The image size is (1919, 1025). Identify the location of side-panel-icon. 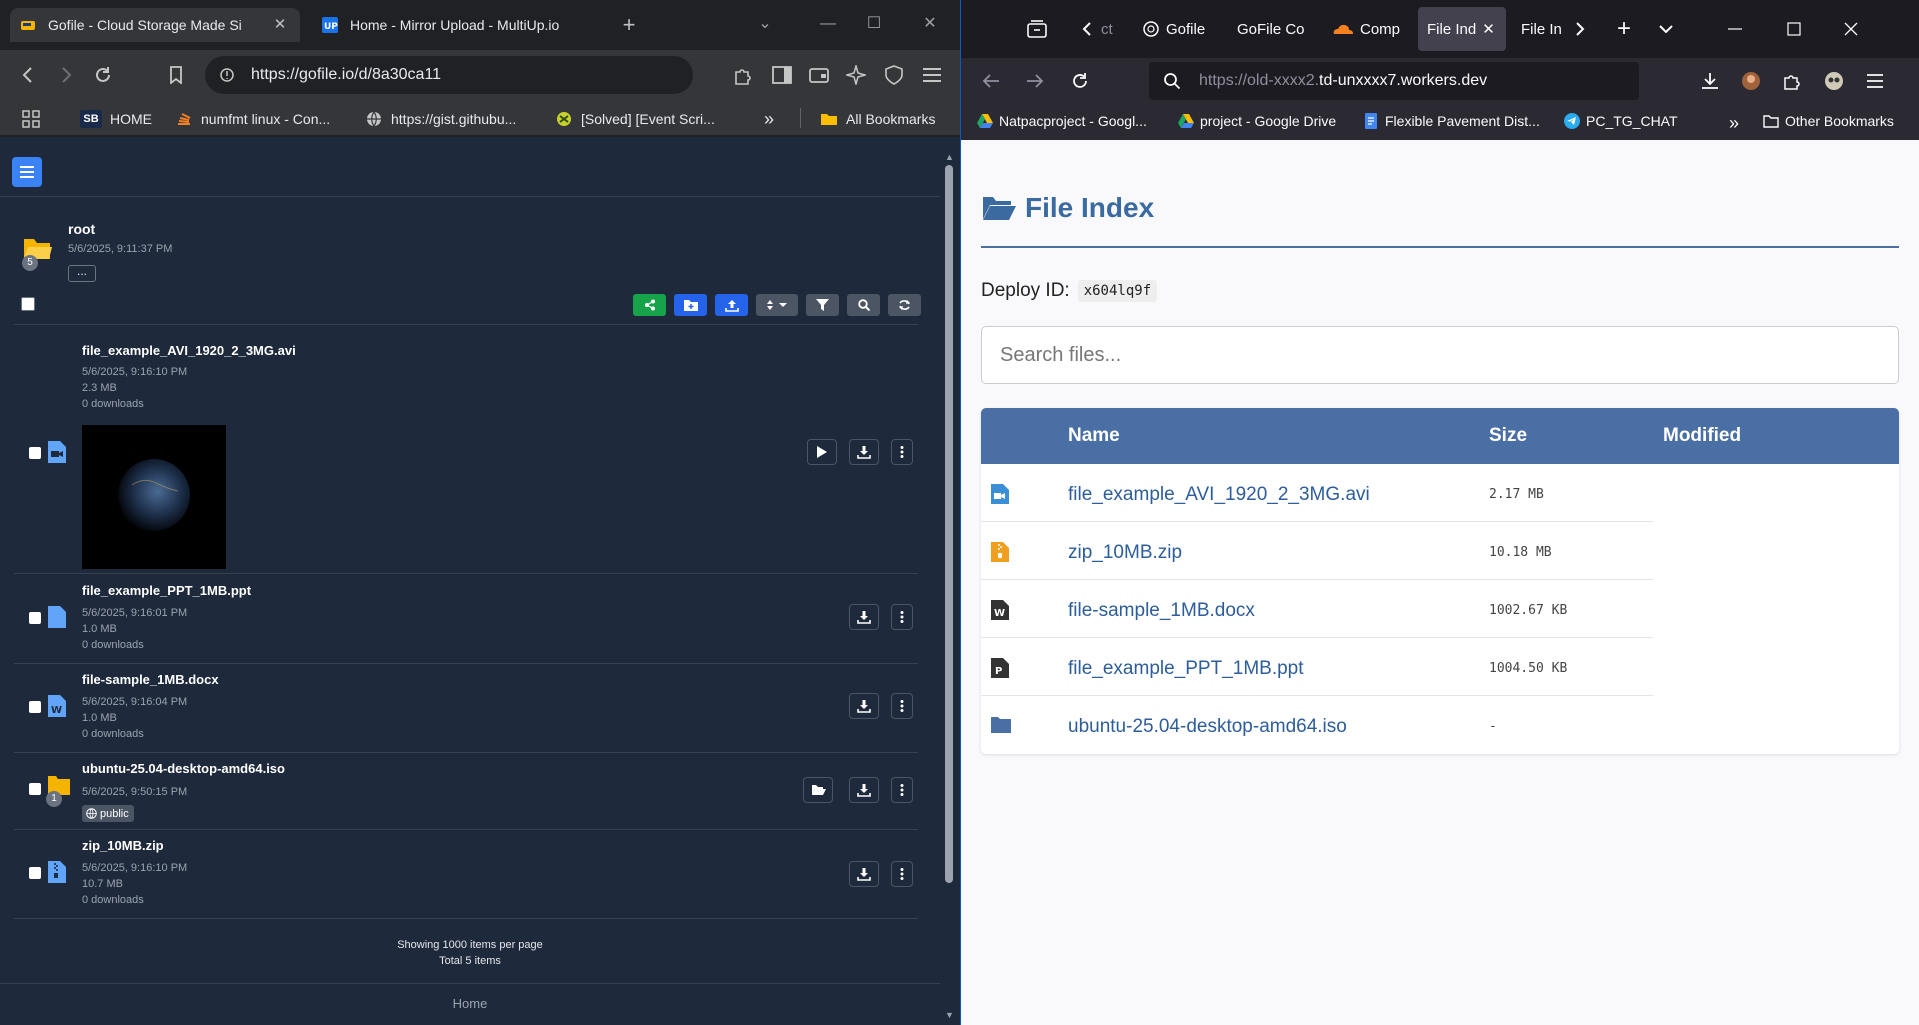
(782, 75).